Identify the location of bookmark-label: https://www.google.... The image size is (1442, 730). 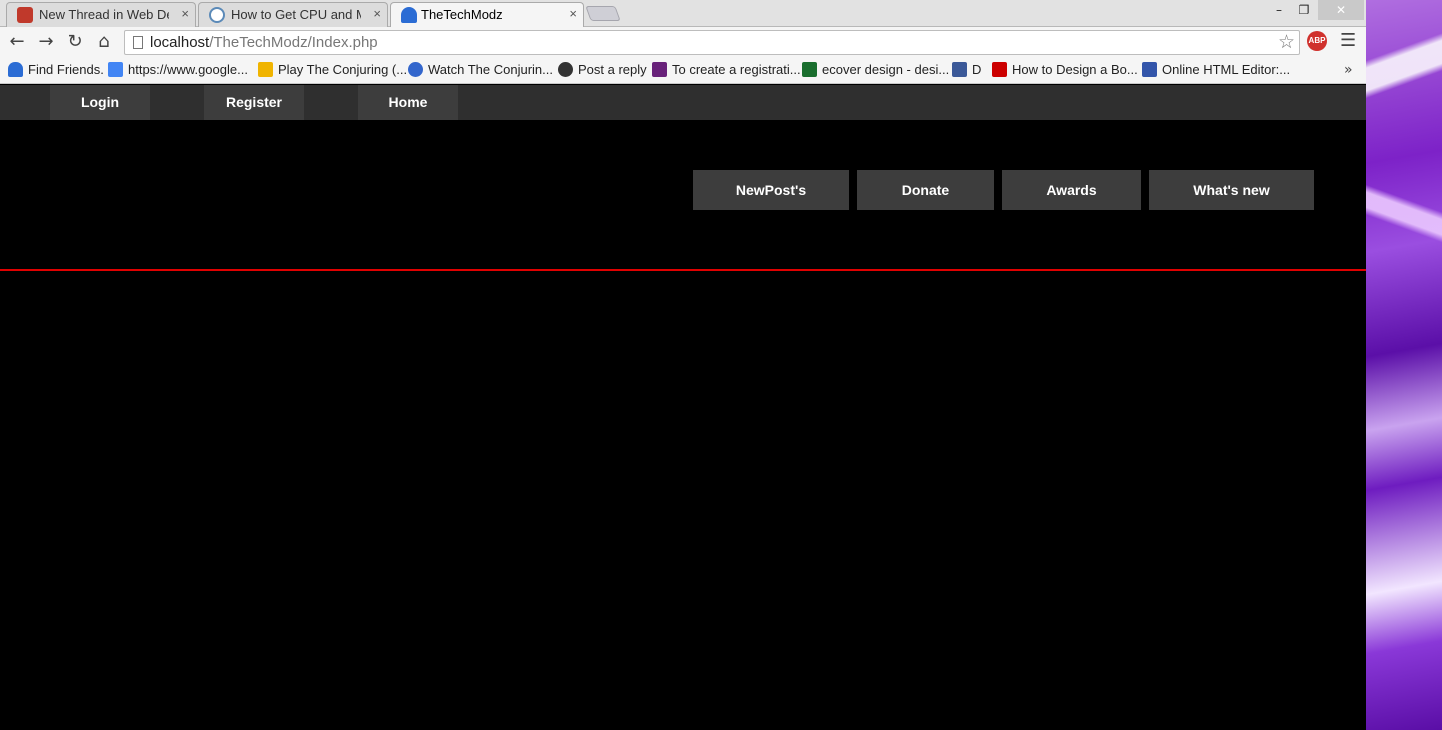
(188, 69).